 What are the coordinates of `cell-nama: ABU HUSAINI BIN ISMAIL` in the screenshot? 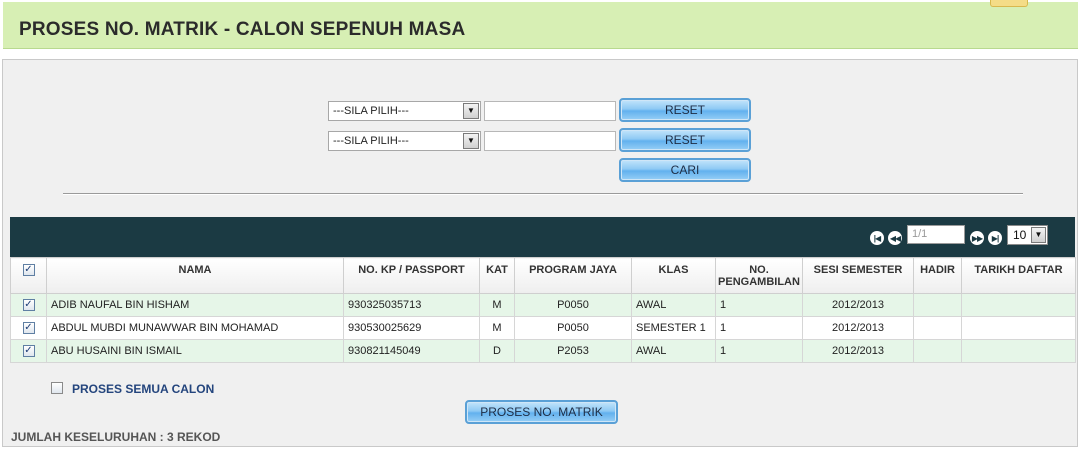 It's located at (195, 351).